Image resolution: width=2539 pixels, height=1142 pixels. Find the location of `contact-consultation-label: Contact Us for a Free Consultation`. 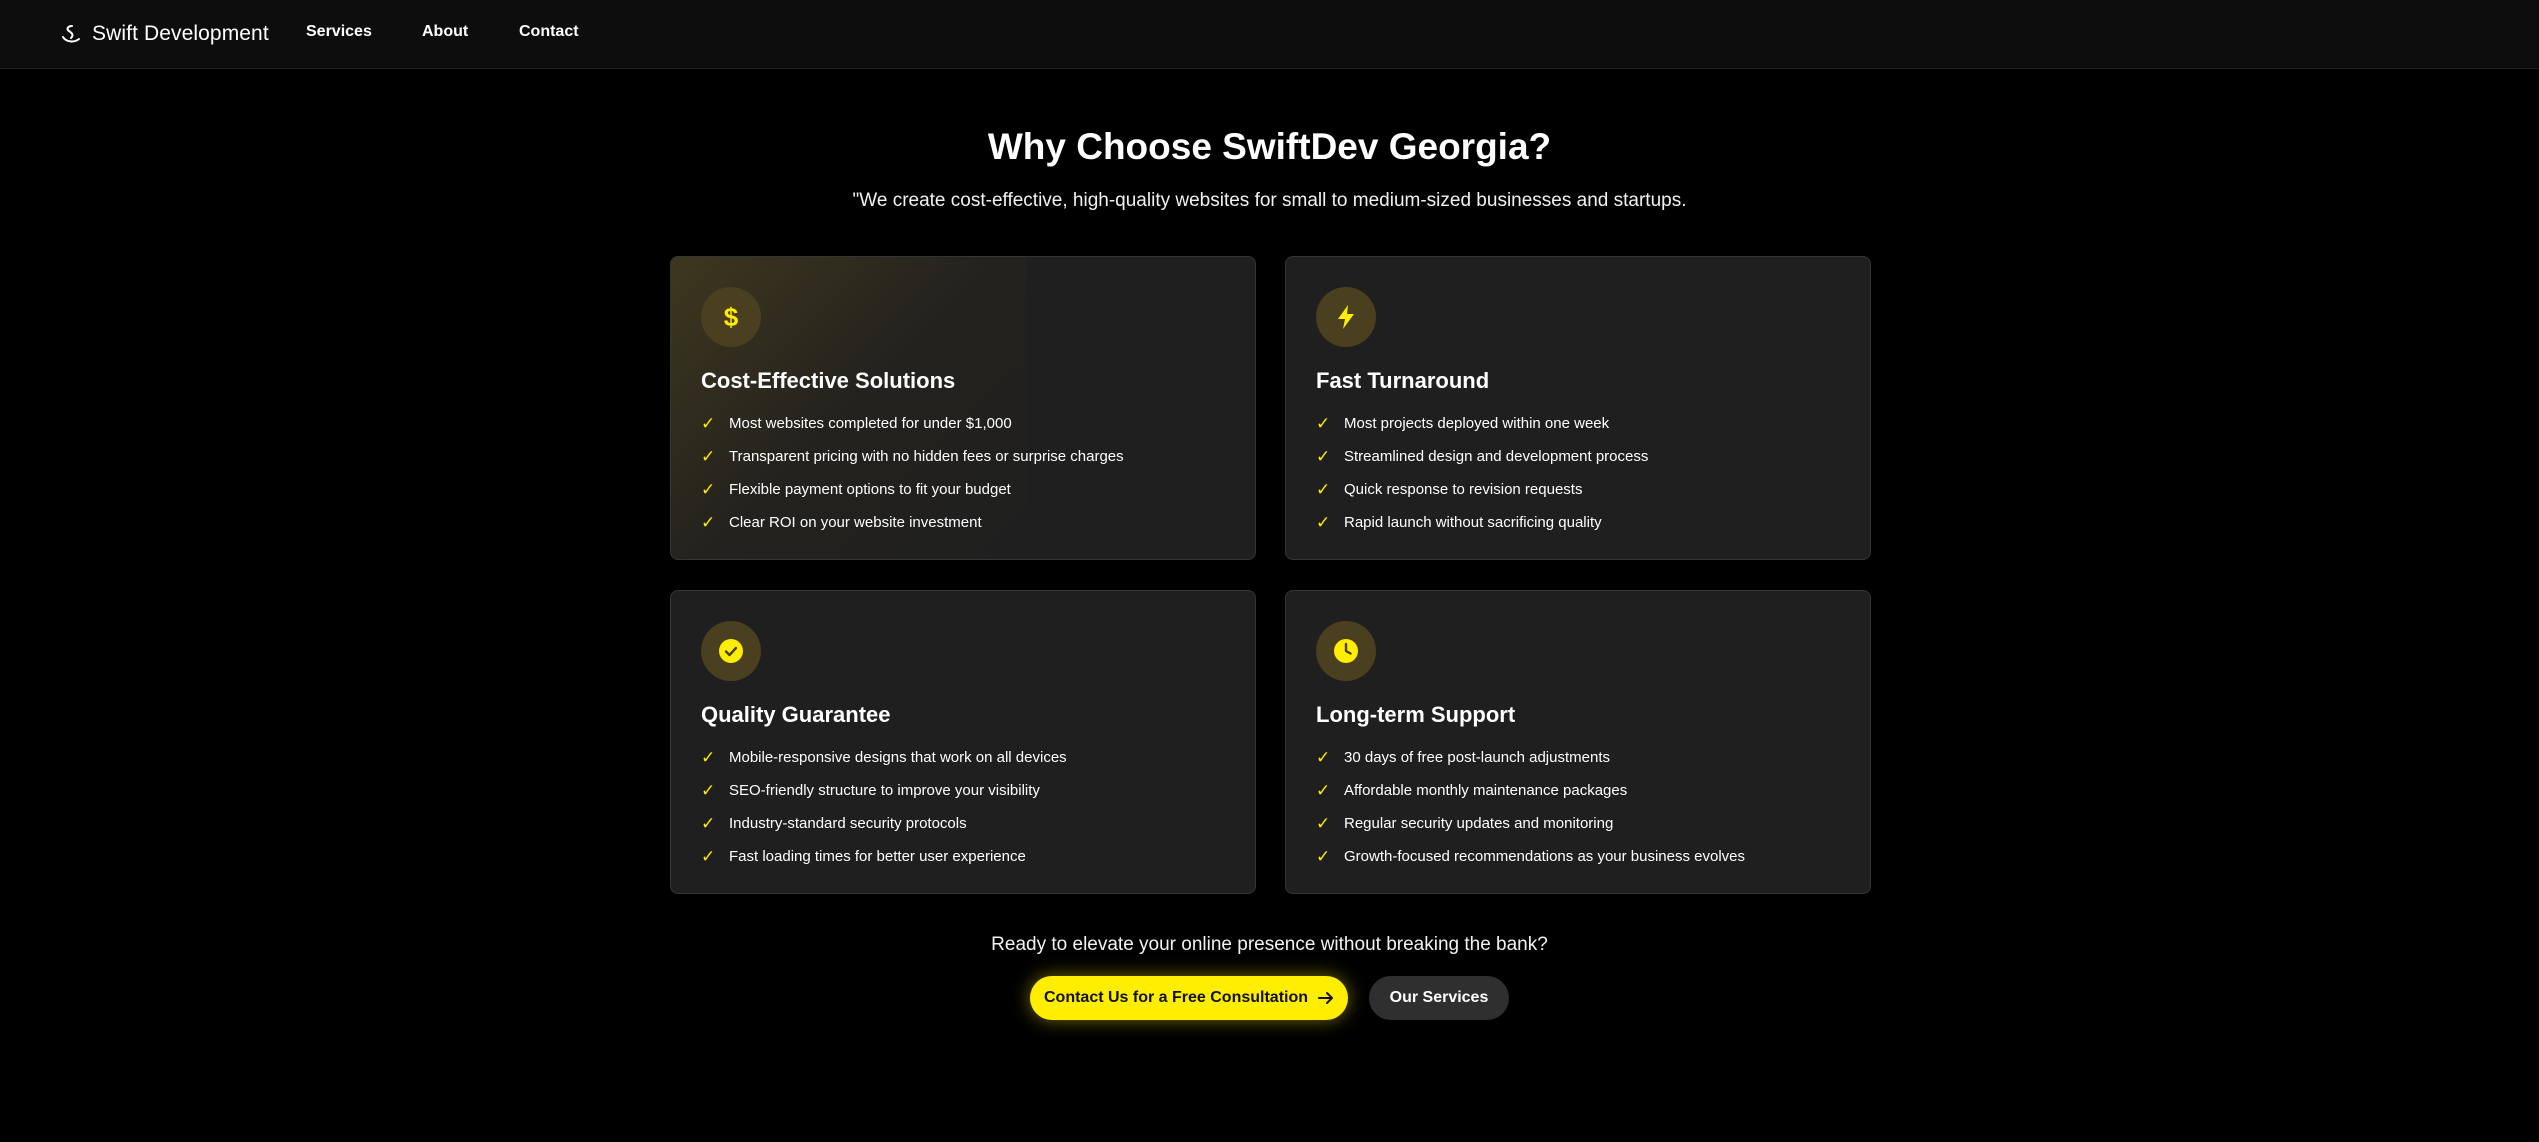

contact-consultation-label: Contact Us for a Free Consultation is located at coordinates (1176, 997).